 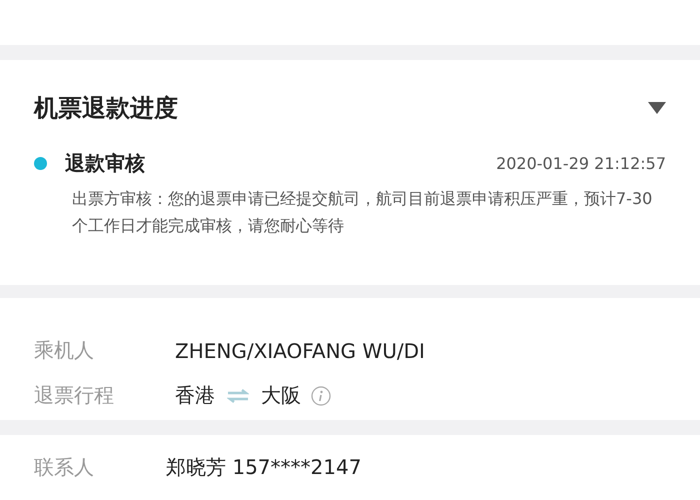 I want to click on collapse-triangle-icon, so click(x=657, y=108).